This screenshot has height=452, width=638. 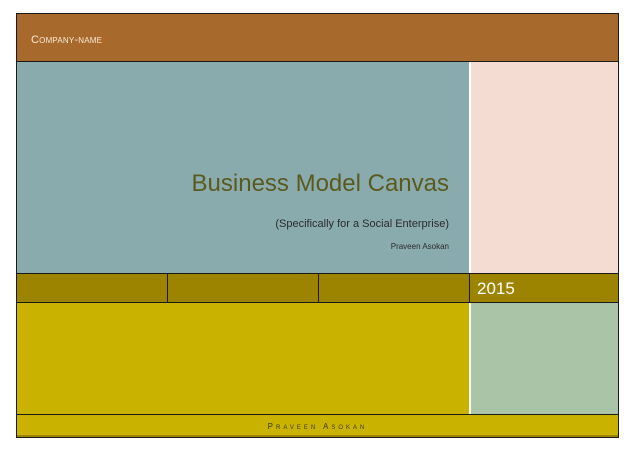 I want to click on footer-rule, so click(x=317, y=436).